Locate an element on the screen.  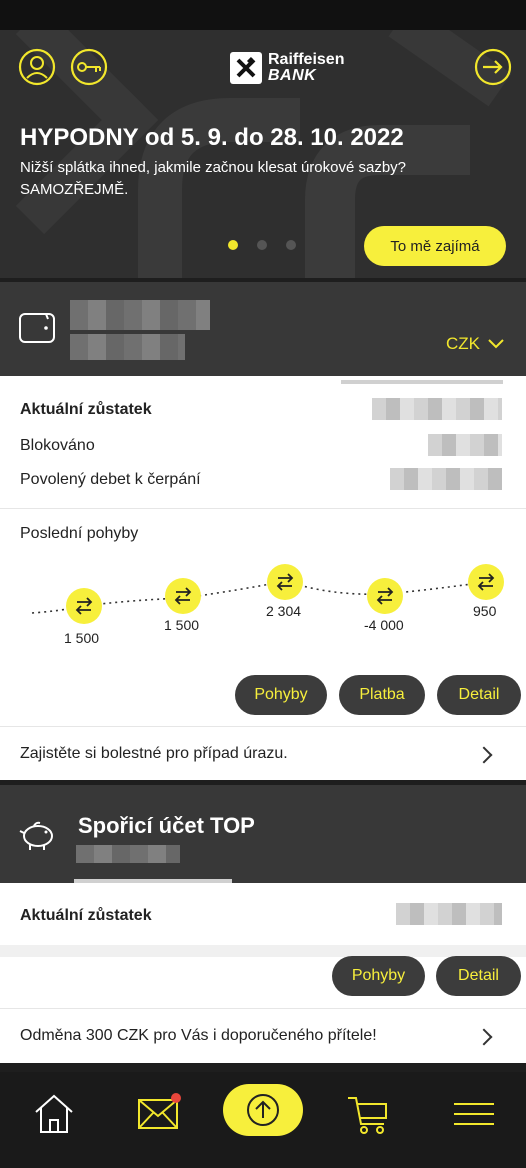
bottom-navigation is located at coordinates (263, 1120).